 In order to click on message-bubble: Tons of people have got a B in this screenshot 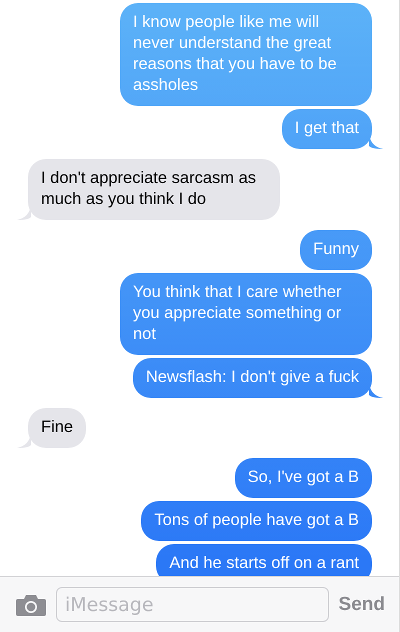, I will do `click(256, 521)`.